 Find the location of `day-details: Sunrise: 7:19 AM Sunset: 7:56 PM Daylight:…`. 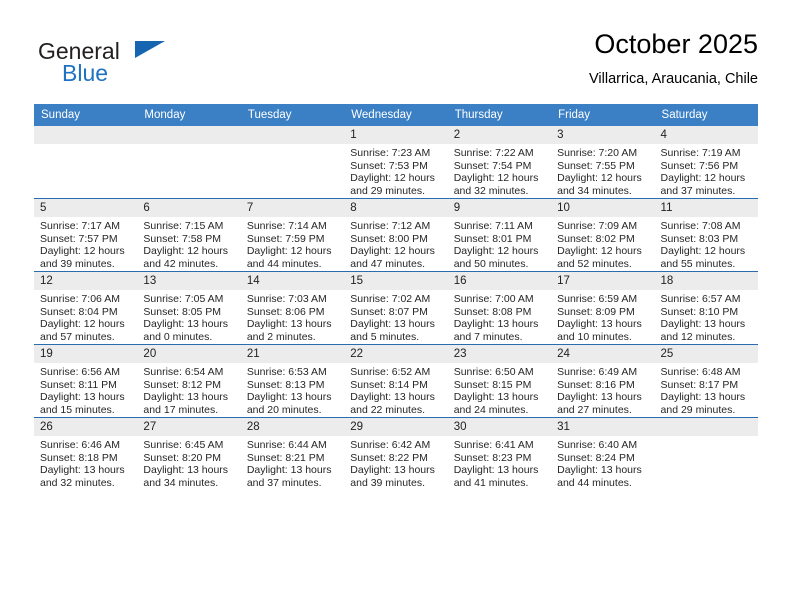

day-details: Sunrise: 7:19 AM Sunset: 7:56 PM Daylight:… is located at coordinates (706, 170).